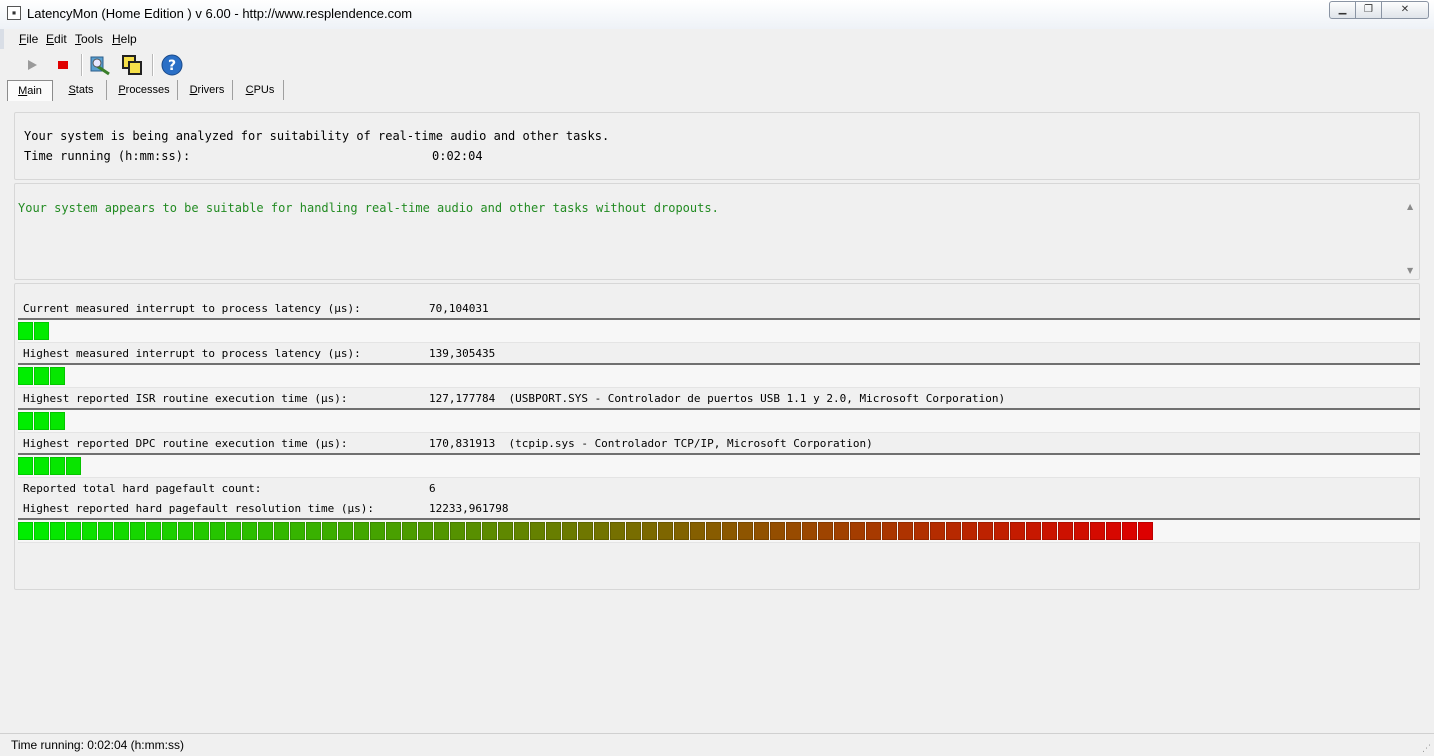 The width and height of the screenshot is (1434, 756). I want to click on minimize-button: ▁, so click(1342, 10).